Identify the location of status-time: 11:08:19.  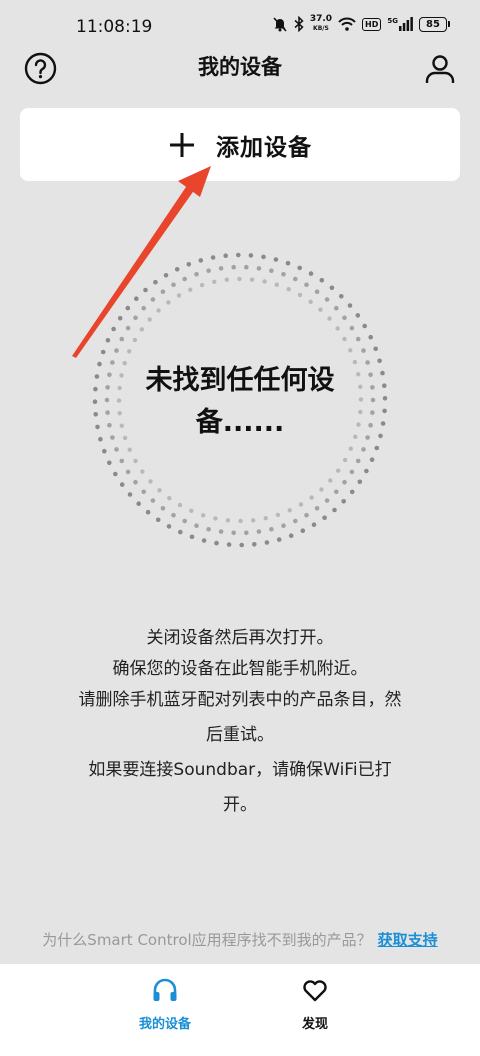
(114, 27).